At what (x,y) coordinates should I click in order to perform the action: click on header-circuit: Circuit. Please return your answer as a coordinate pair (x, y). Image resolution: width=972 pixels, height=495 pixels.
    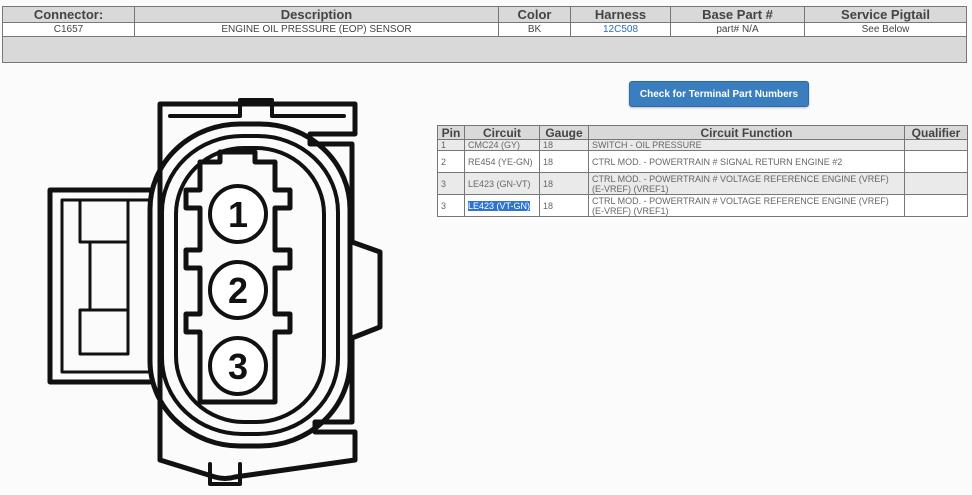
    Looking at the image, I should click on (502, 132).